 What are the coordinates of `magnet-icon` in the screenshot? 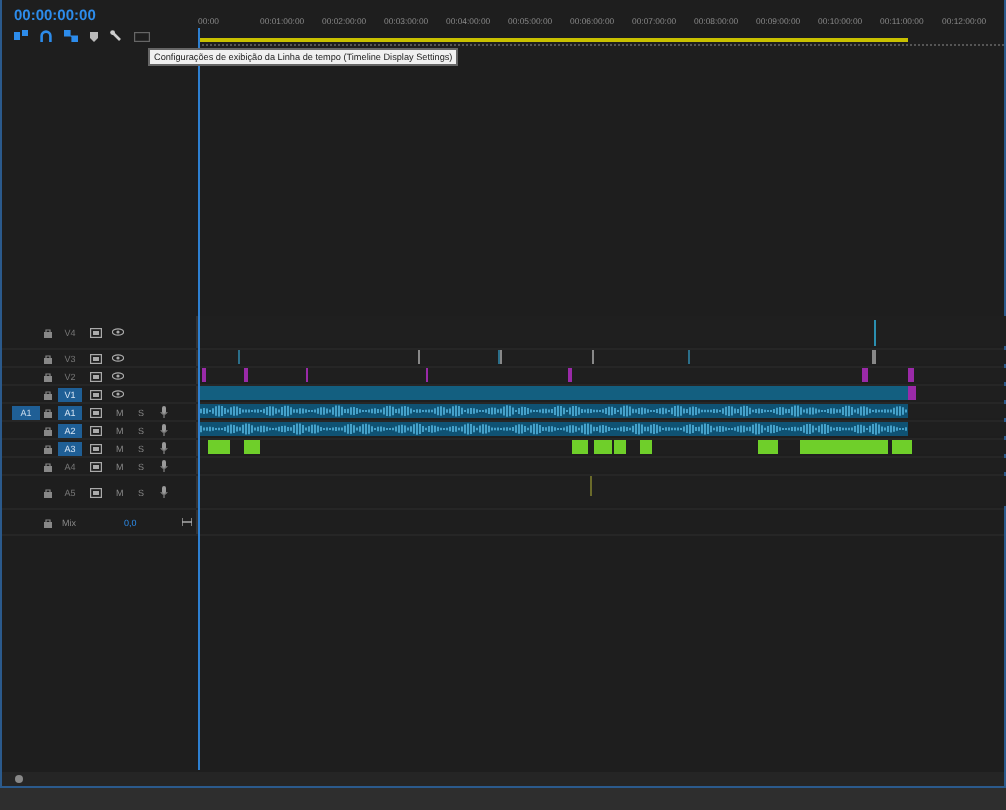 It's located at (46, 36).